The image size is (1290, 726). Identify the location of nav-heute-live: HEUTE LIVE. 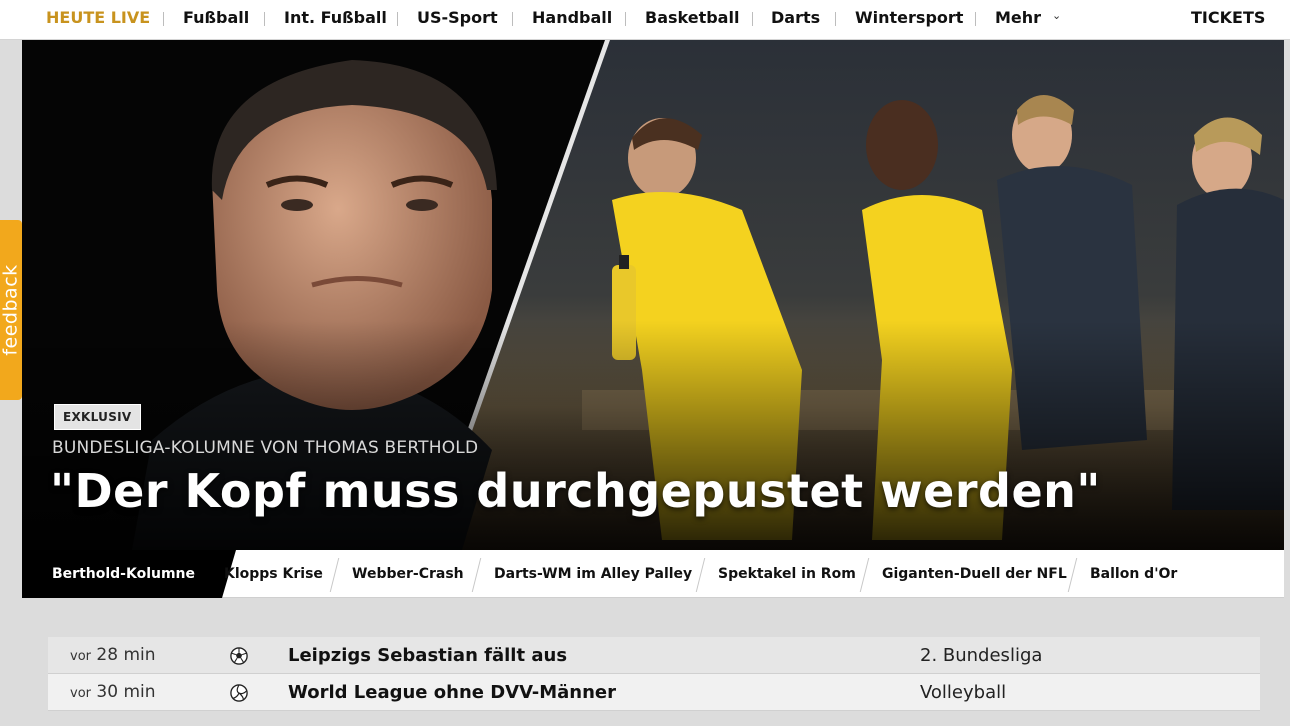
(98, 20).